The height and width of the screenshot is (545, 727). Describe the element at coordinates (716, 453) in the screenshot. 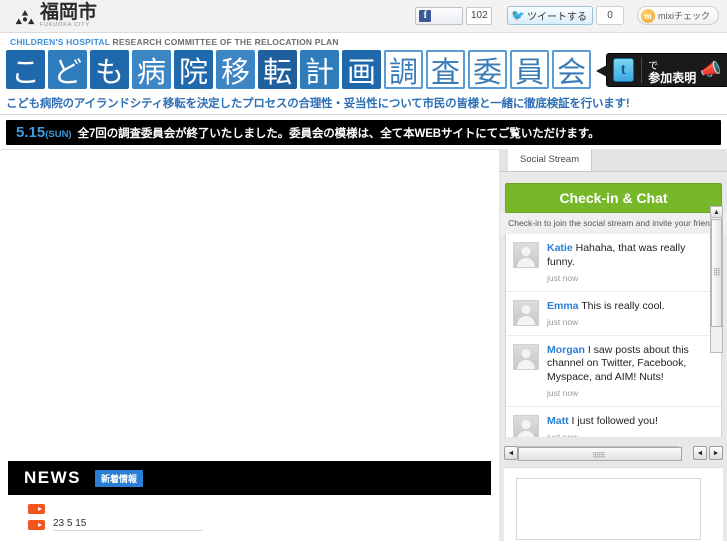

I see `scroll-right-arrow-icon: ►` at that location.